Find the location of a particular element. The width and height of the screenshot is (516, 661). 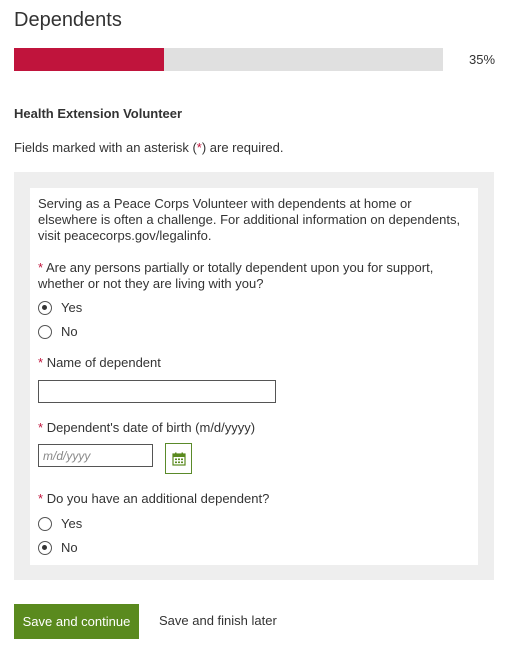

dependent-dob-label-text: Dependent's date of birth (m/d/yyyy) is located at coordinates (151, 427).